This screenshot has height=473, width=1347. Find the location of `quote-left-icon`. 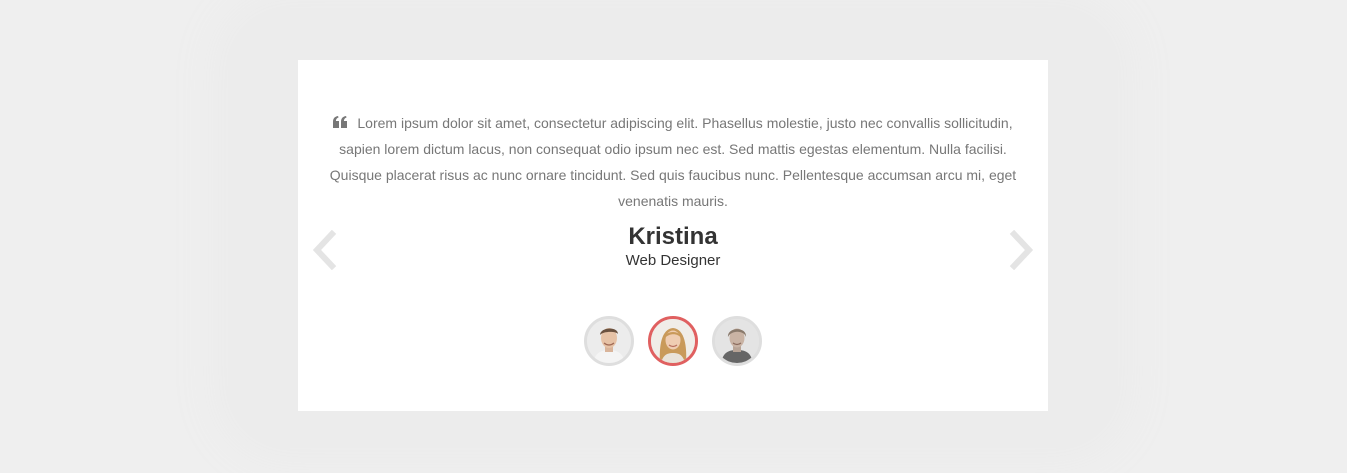

quote-left-icon is located at coordinates (340, 122).